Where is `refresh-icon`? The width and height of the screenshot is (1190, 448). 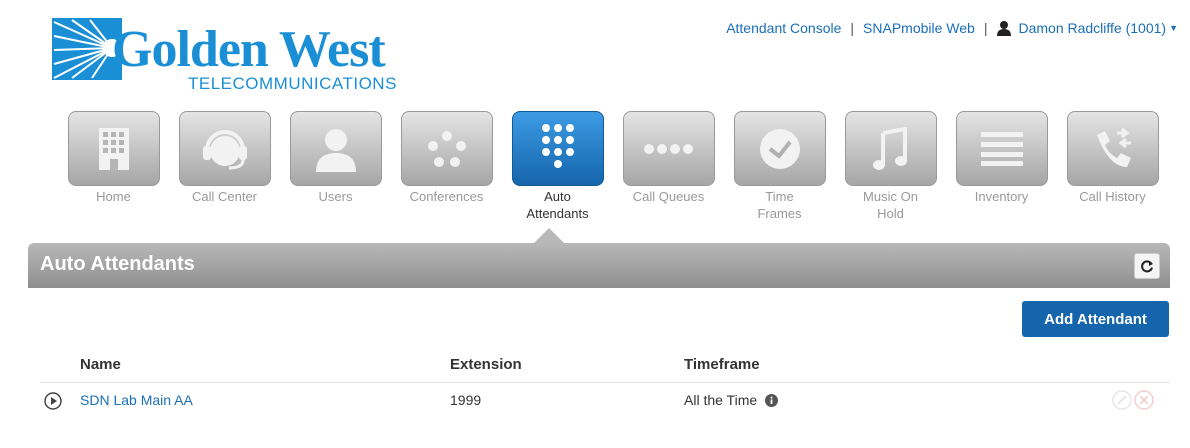 refresh-icon is located at coordinates (1147, 266).